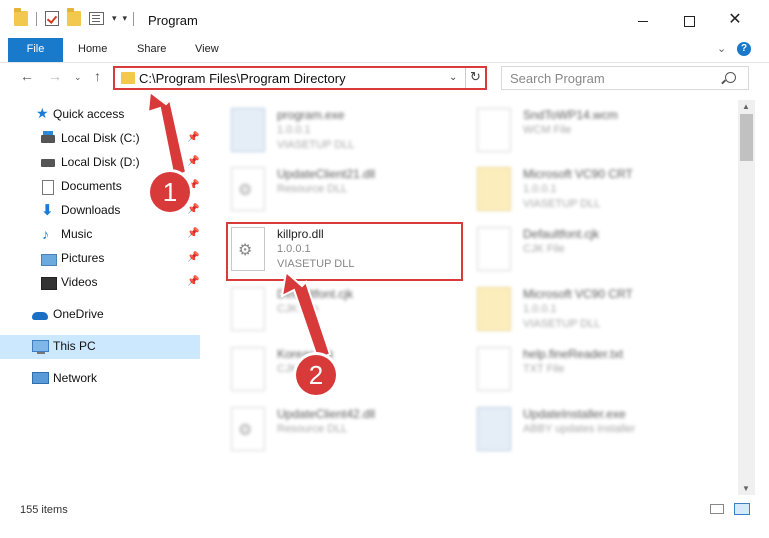 This screenshot has height=538, width=769. Describe the element at coordinates (100, 235) in the screenshot. I see `sidebar-item-music: ♪ Music 📌` at that location.